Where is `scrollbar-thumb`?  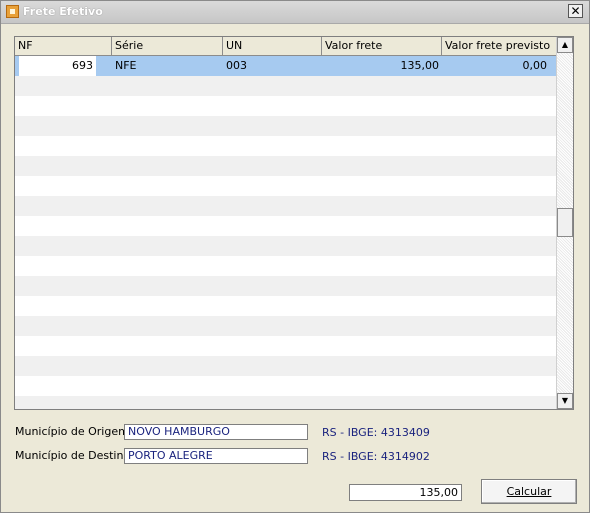
scrollbar-thumb is located at coordinates (565, 222).